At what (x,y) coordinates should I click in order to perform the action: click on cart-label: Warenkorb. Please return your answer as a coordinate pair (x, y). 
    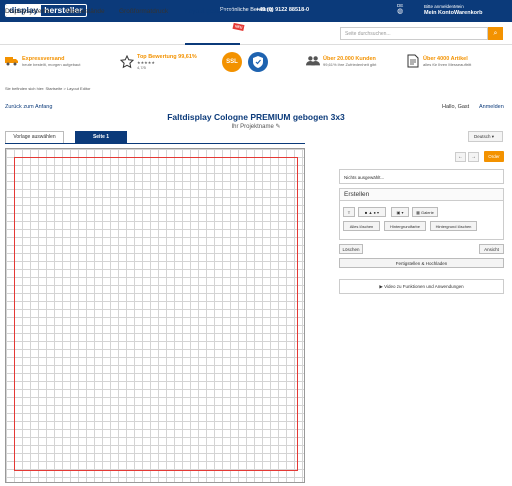
    Looking at the image, I should click on (468, 13).